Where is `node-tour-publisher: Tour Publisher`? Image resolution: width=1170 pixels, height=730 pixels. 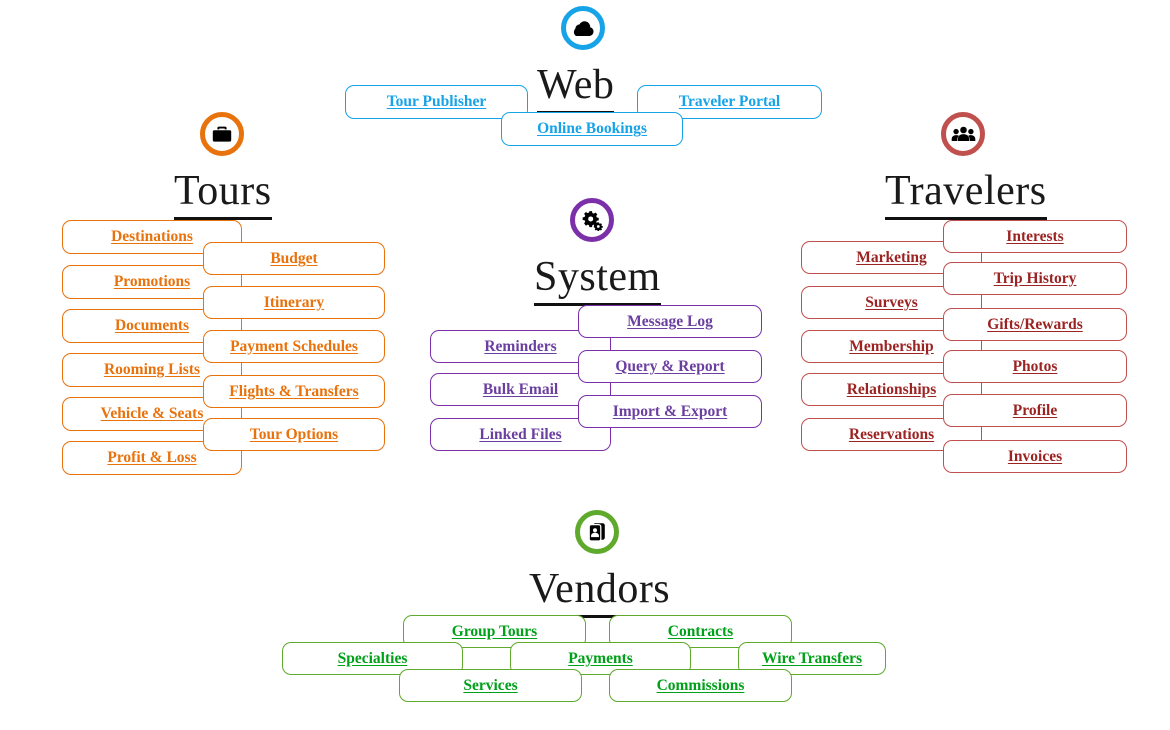 node-tour-publisher: Tour Publisher is located at coordinates (436, 102).